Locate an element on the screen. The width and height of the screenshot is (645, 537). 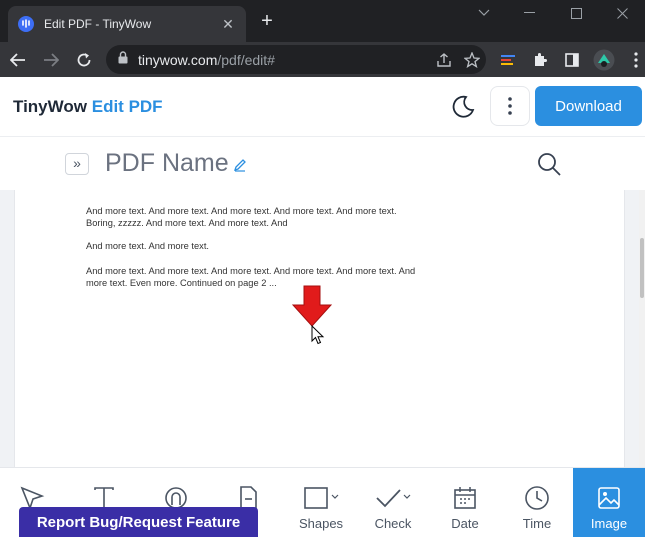
maximize-icon is located at coordinates (576, 13).